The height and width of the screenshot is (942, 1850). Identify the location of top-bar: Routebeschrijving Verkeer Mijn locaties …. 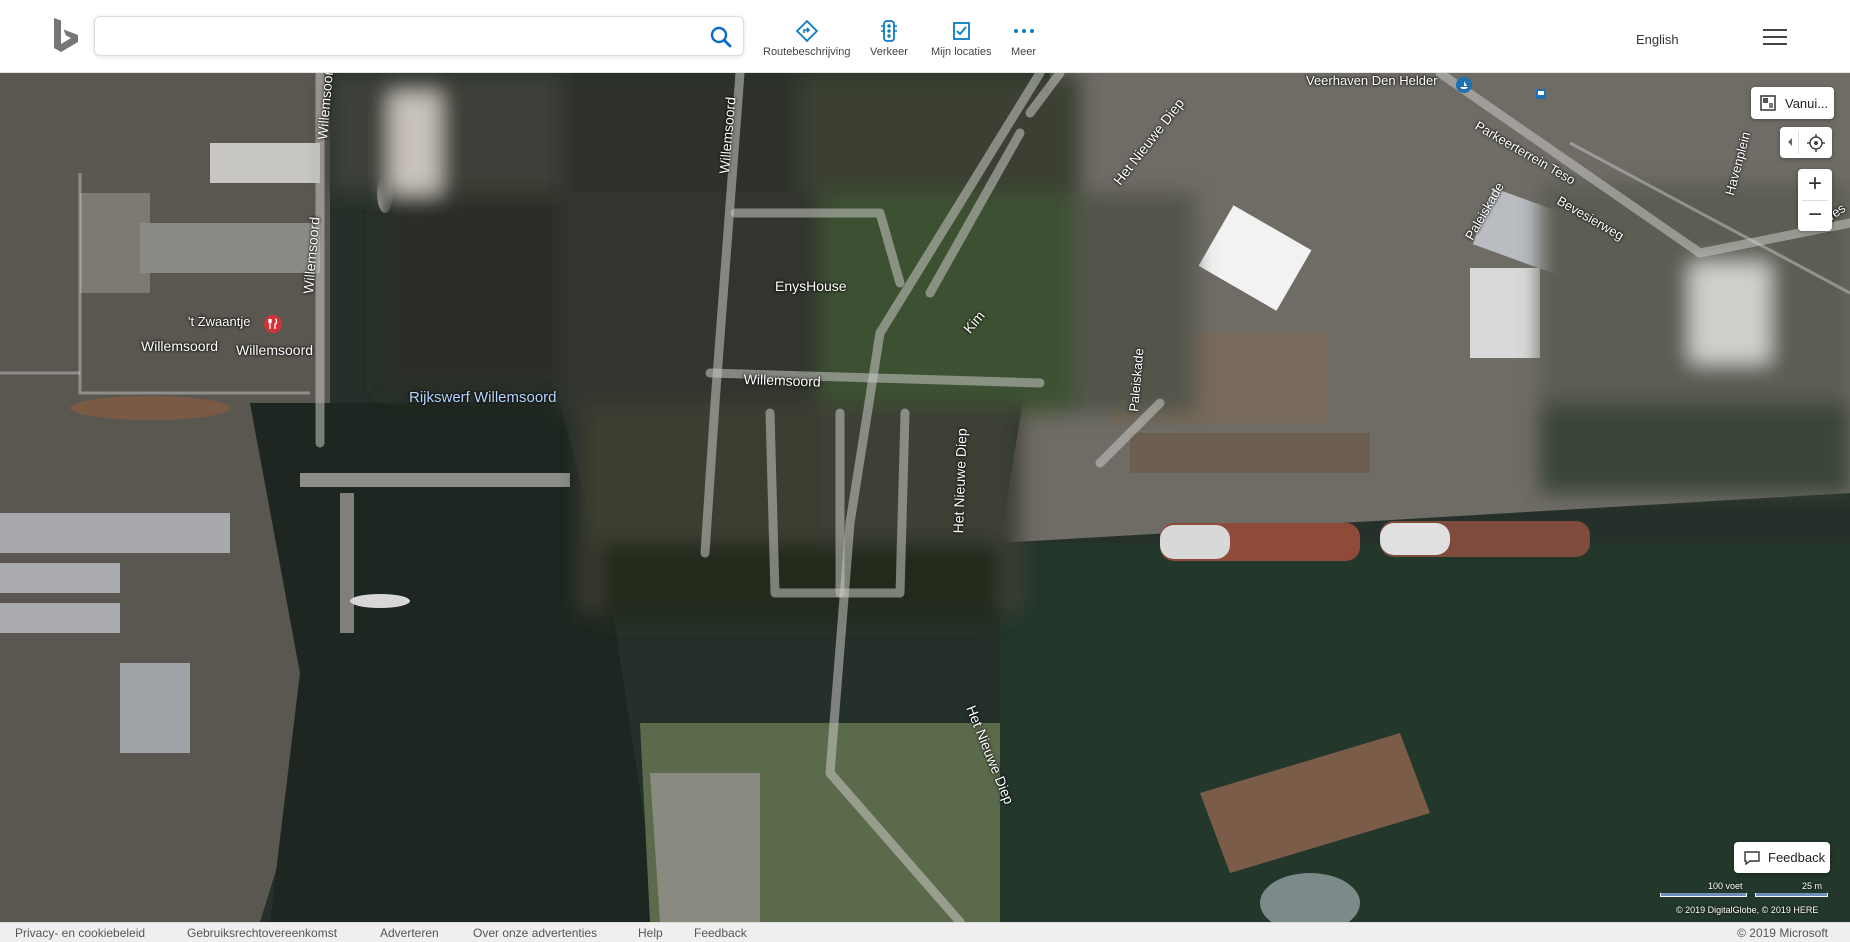
(925, 36).